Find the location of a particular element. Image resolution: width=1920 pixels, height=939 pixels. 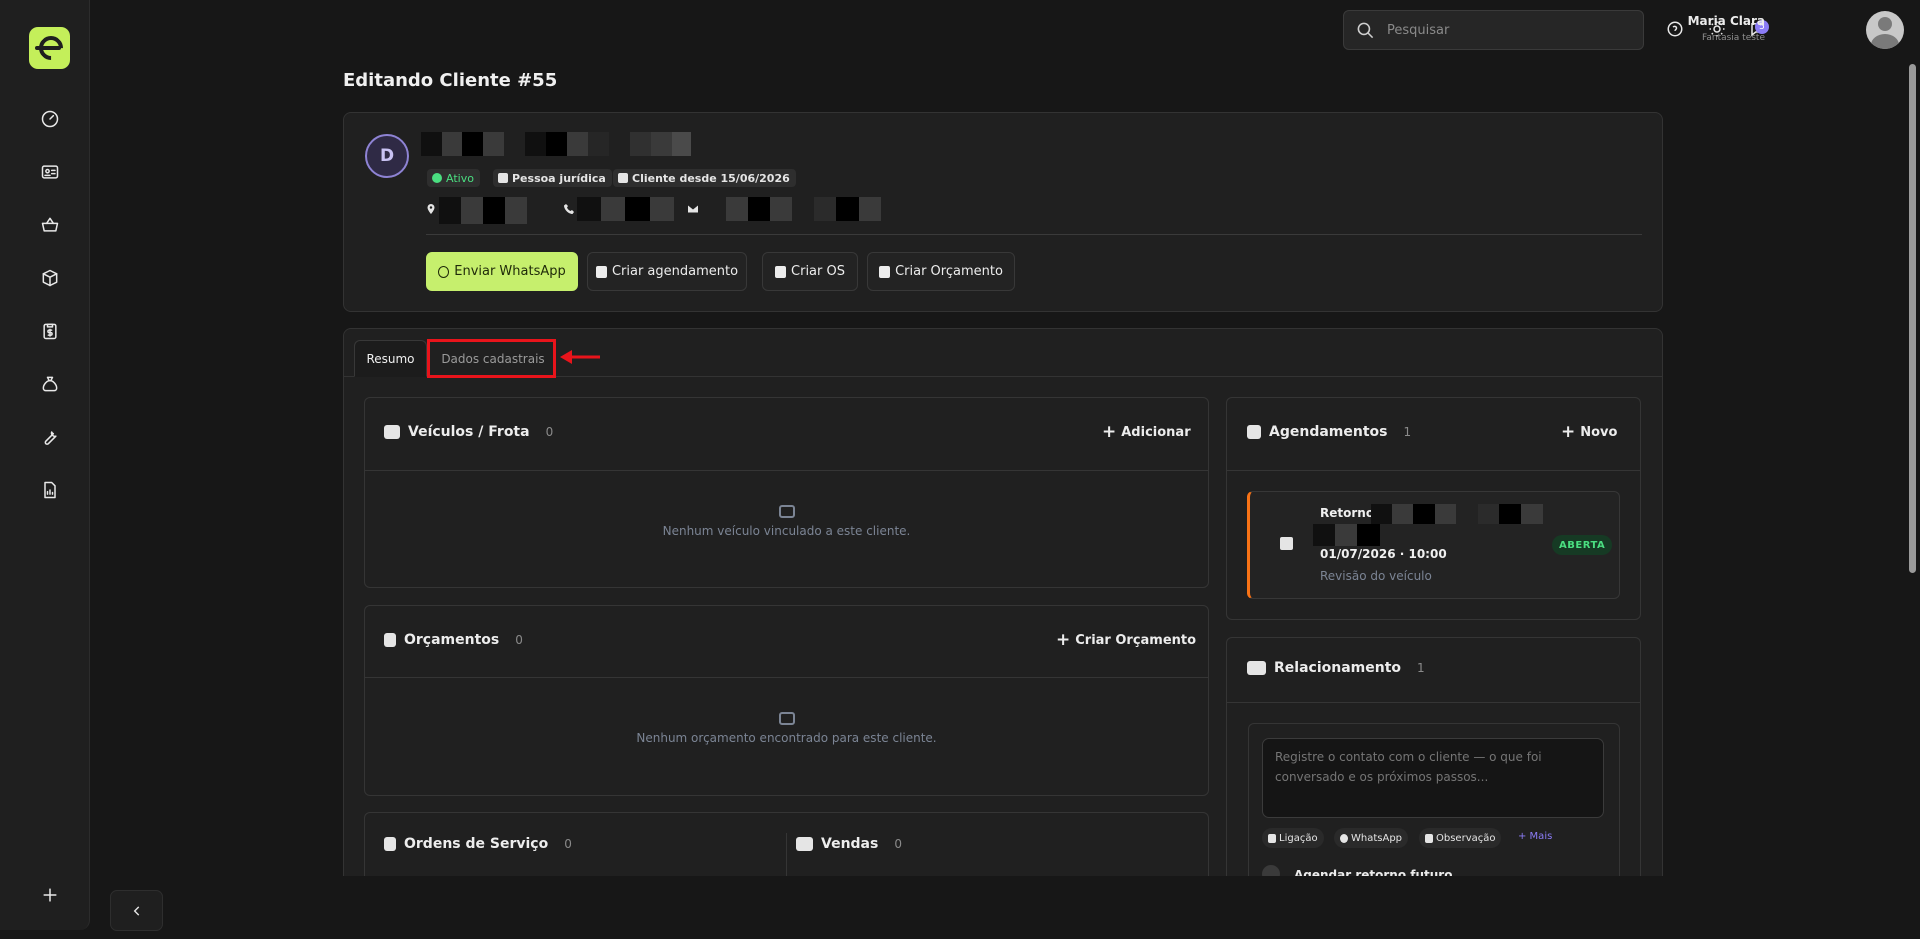

sales-header: Vendas 0 is located at coordinates (849, 844).